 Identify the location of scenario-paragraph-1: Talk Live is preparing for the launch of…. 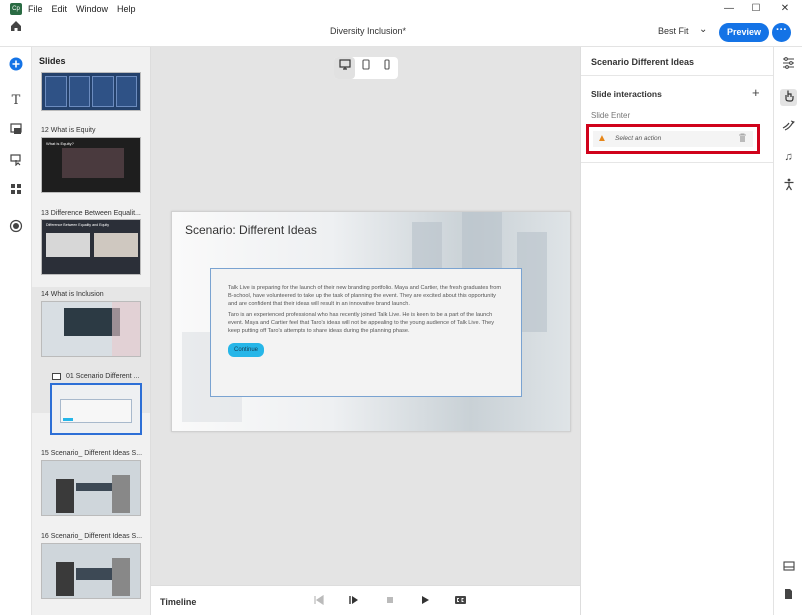
(364, 296).